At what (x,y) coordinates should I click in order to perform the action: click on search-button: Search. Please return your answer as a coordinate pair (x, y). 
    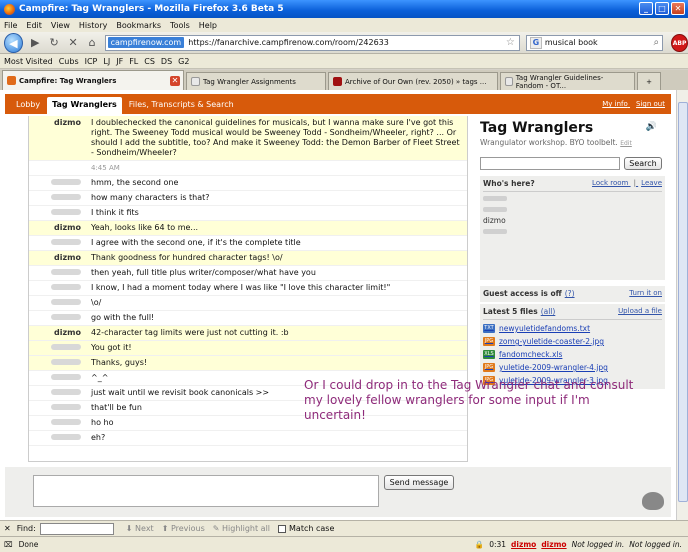
    Looking at the image, I should click on (643, 163).